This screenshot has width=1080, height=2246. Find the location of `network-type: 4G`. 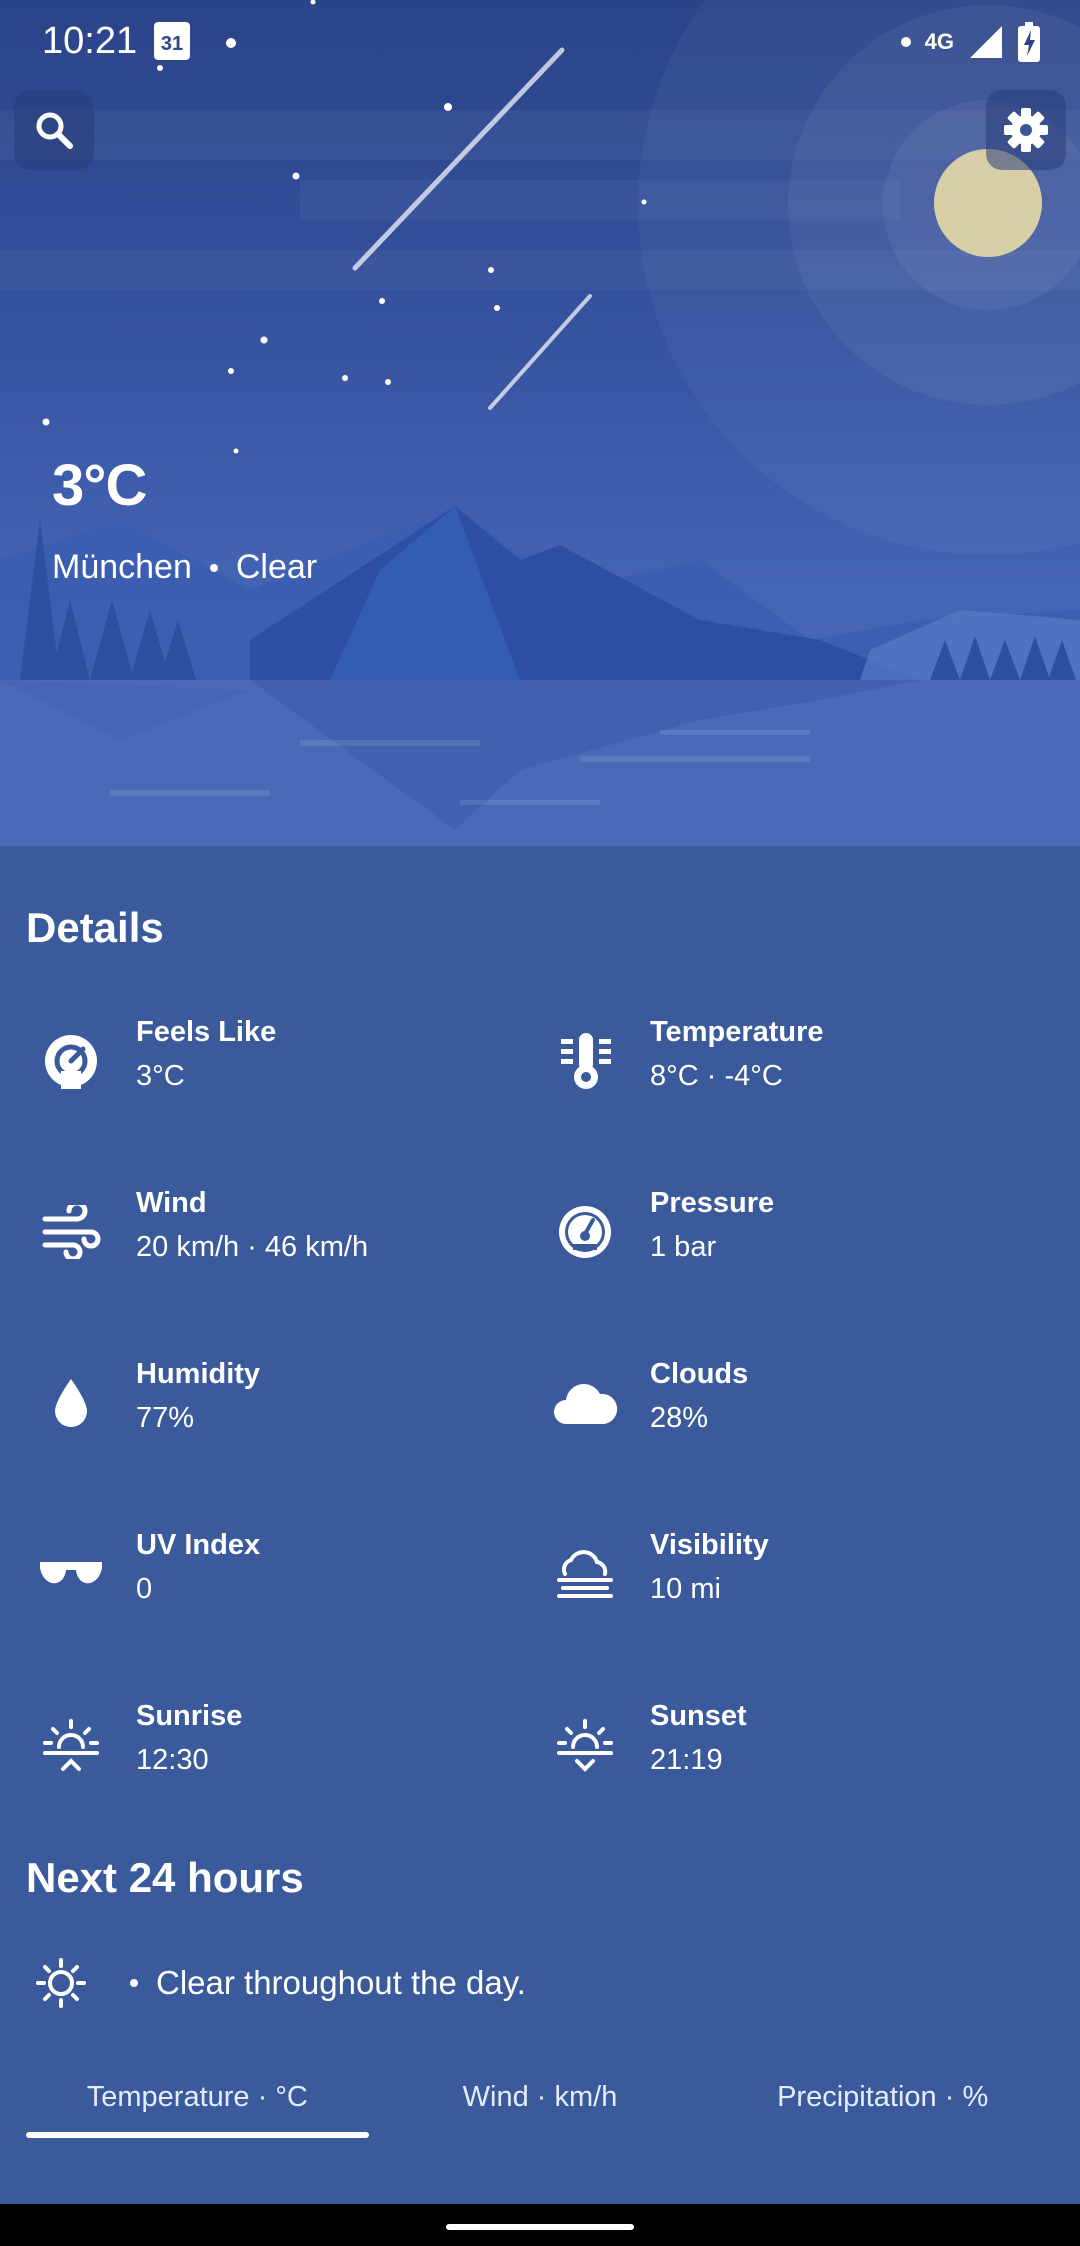

network-type: 4G is located at coordinates (939, 41).